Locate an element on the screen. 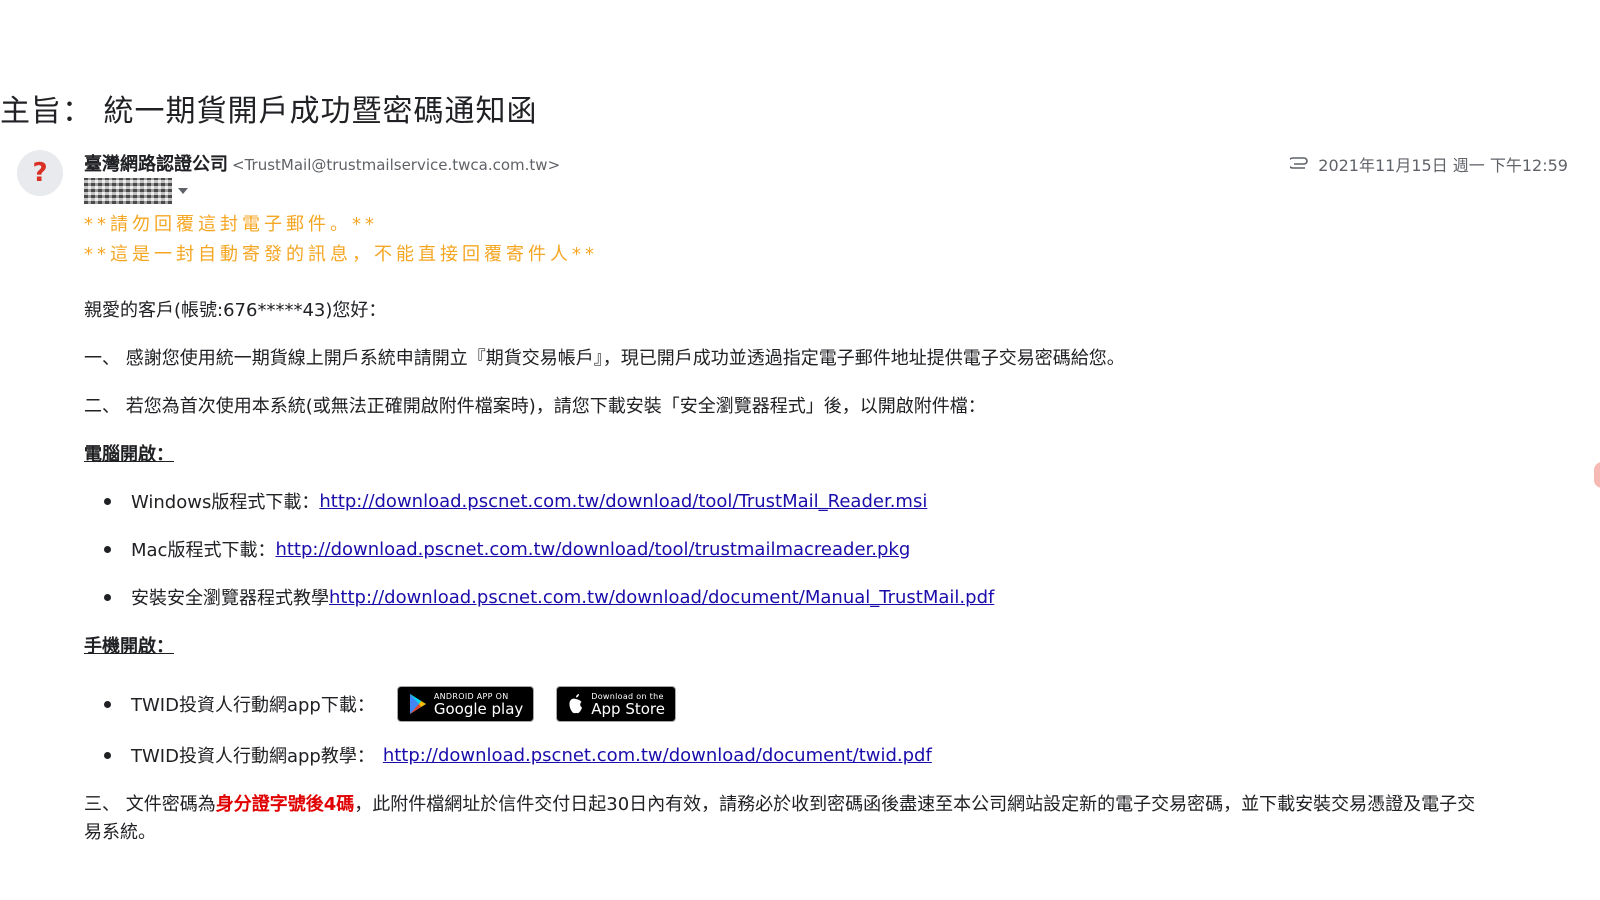 The height and width of the screenshot is (900, 1600). recipient-row is located at coordinates (136, 191).